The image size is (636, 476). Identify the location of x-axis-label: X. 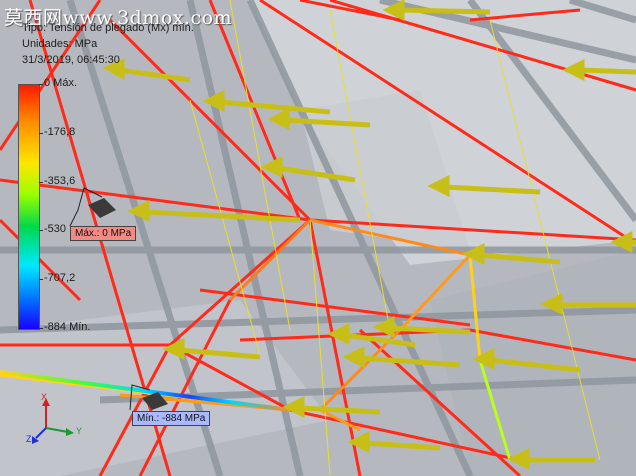
(44, 397).